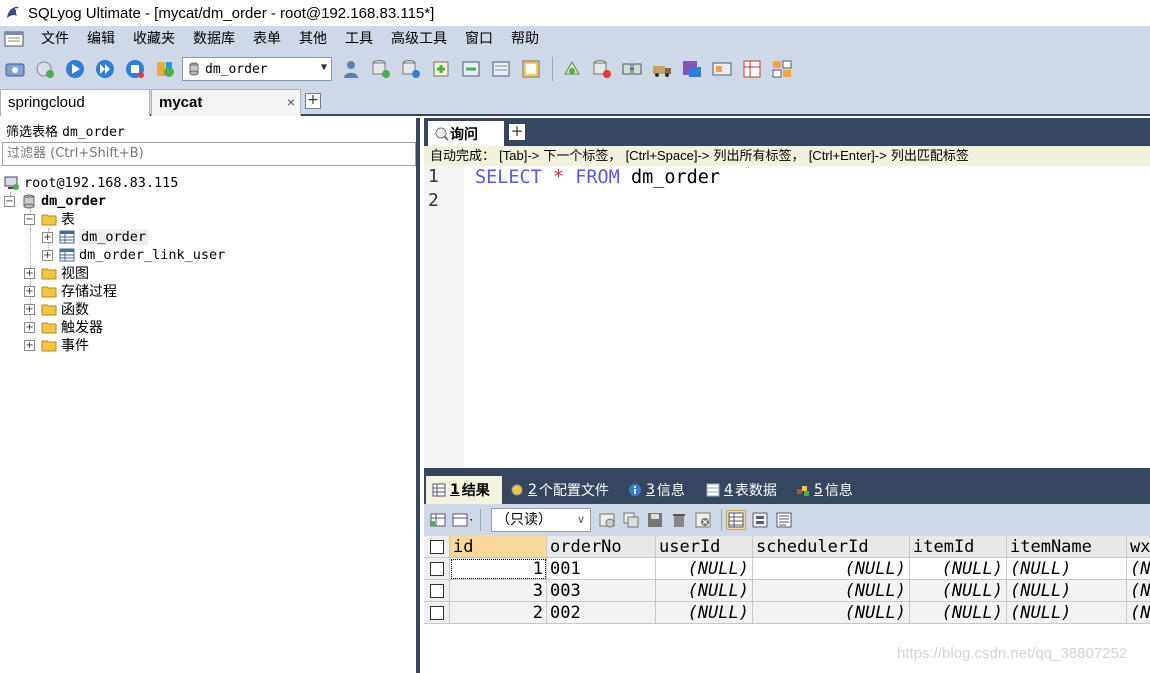 The width and height of the screenshot is (1150, 673). I want to click on execute-all-icon, so click(105, 69).